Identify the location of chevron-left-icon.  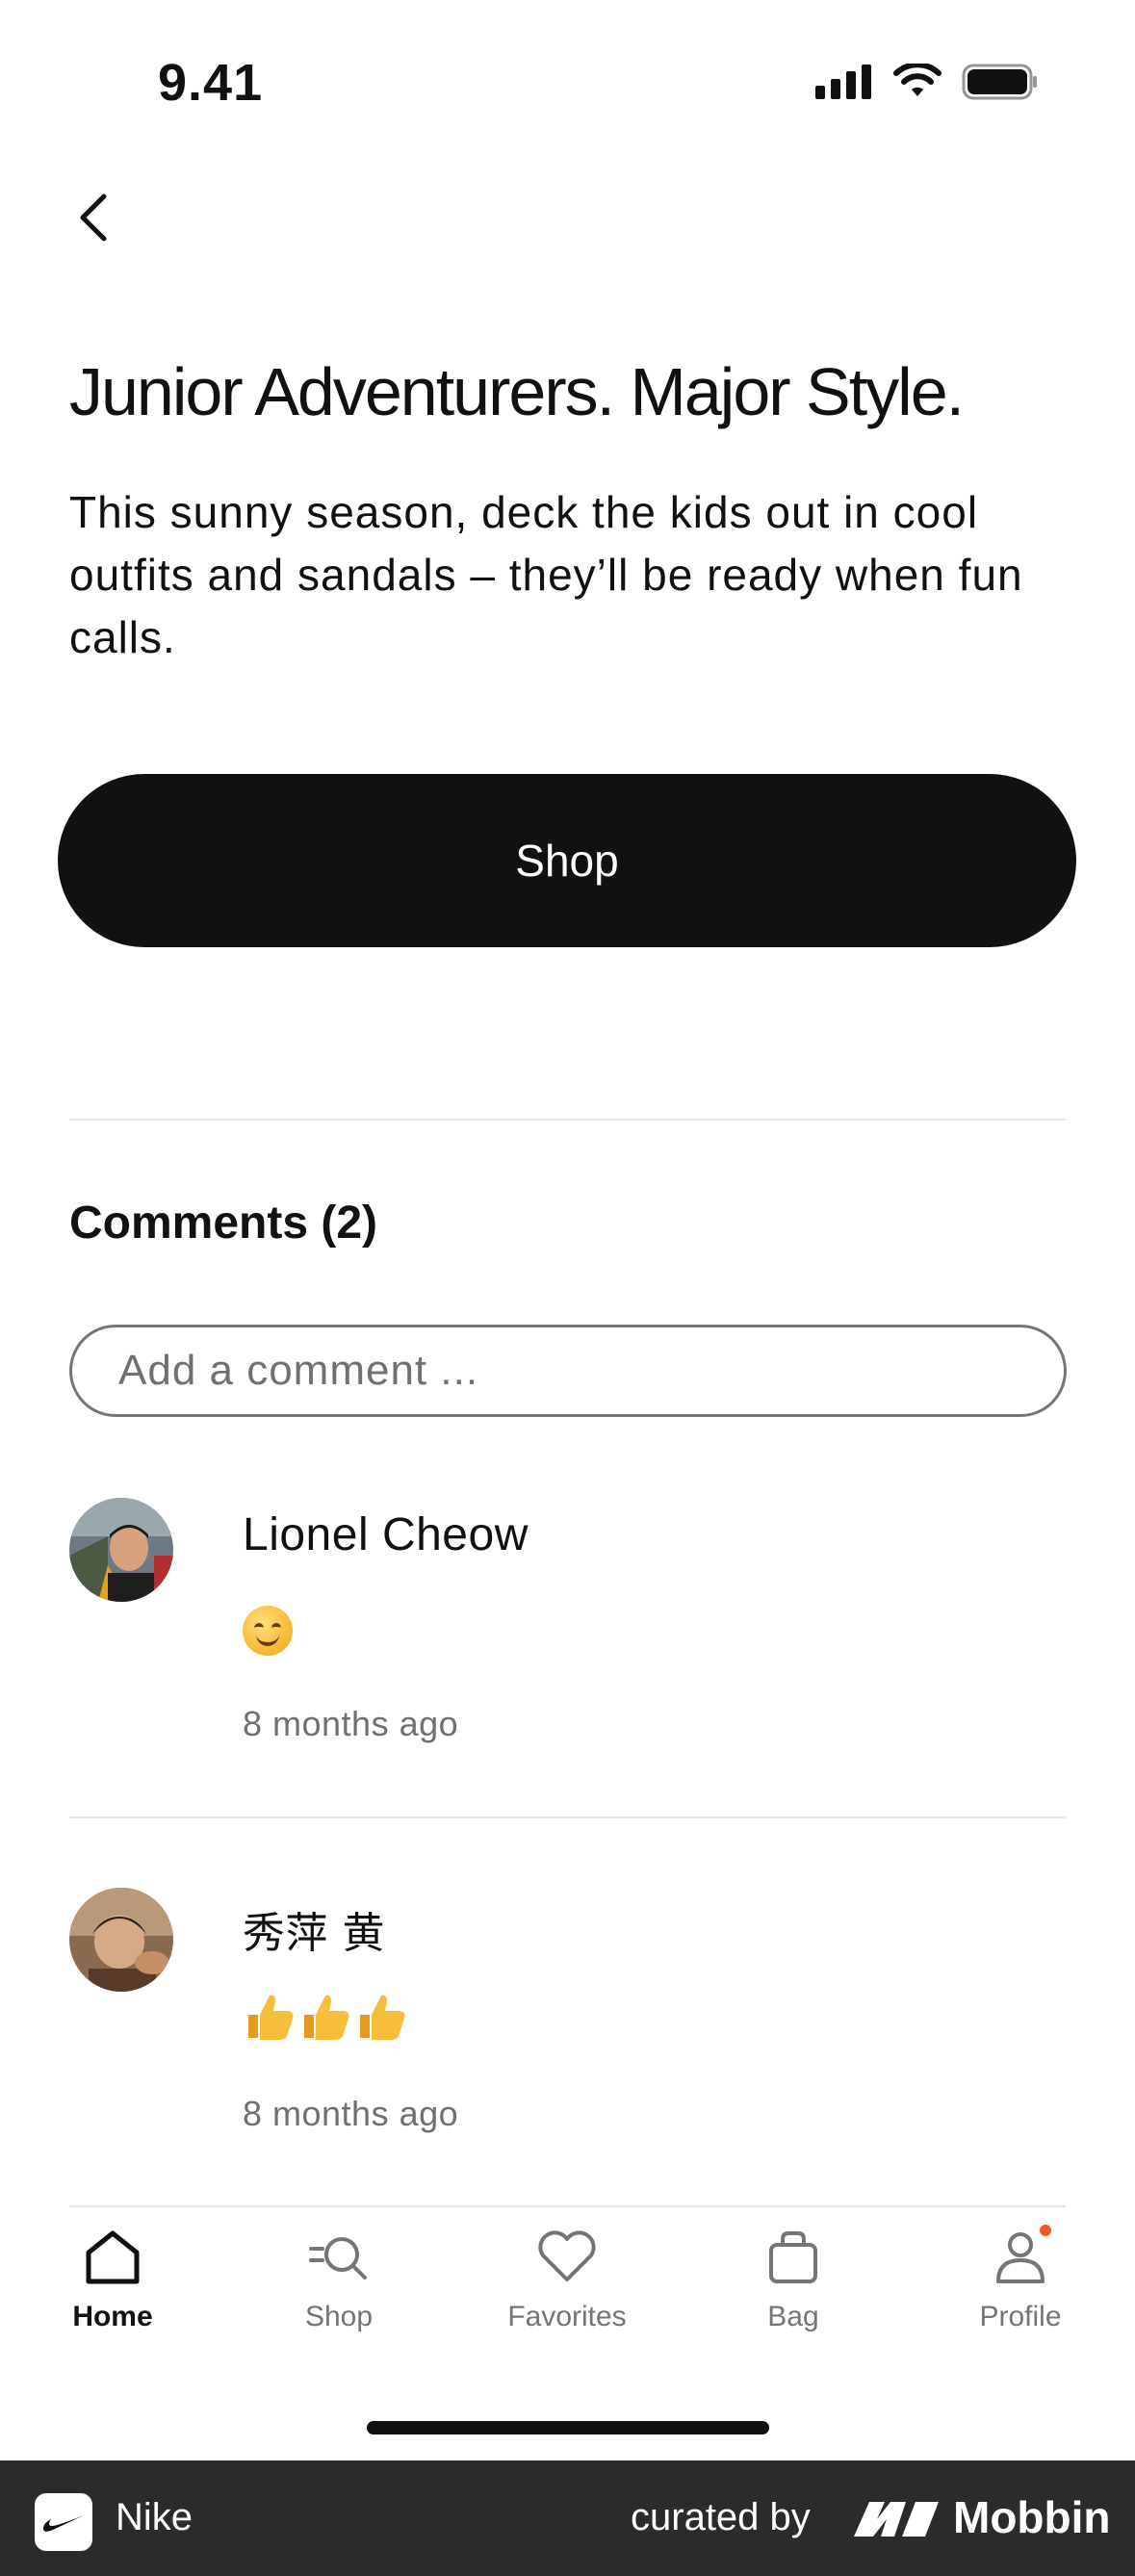
(93, 217).